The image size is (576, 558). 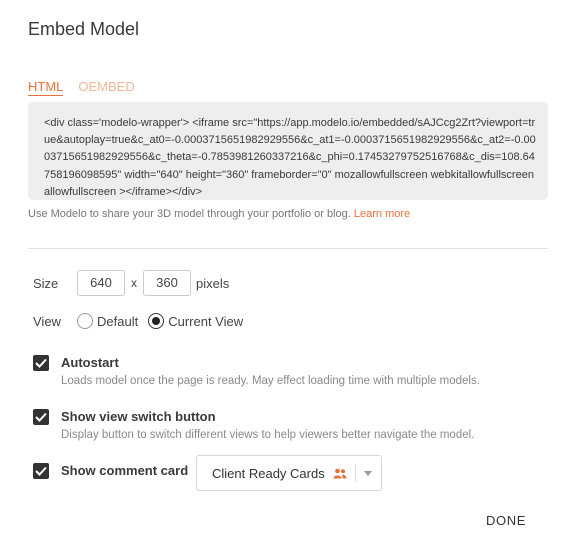 I want to click on select-separator, so click(x=355, y=473).